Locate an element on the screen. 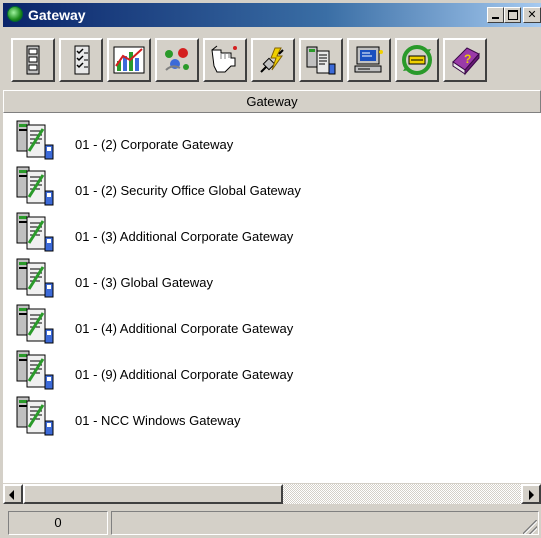 The width and height of the screenshot is (541, 538). list-item-label: 01 - NCC Windows Gateway is located at coordinates (158, 420).